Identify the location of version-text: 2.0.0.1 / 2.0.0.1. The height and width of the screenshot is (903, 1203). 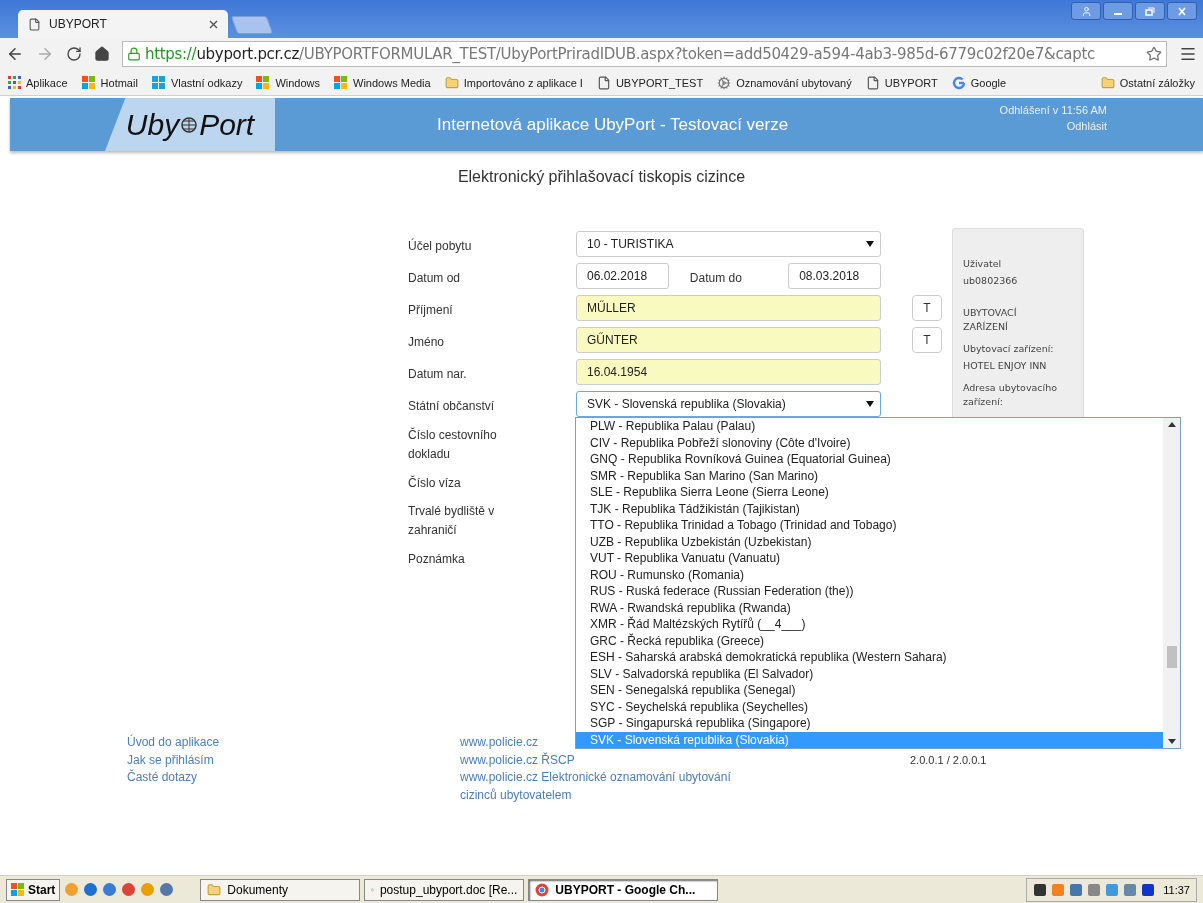
(949, 760).